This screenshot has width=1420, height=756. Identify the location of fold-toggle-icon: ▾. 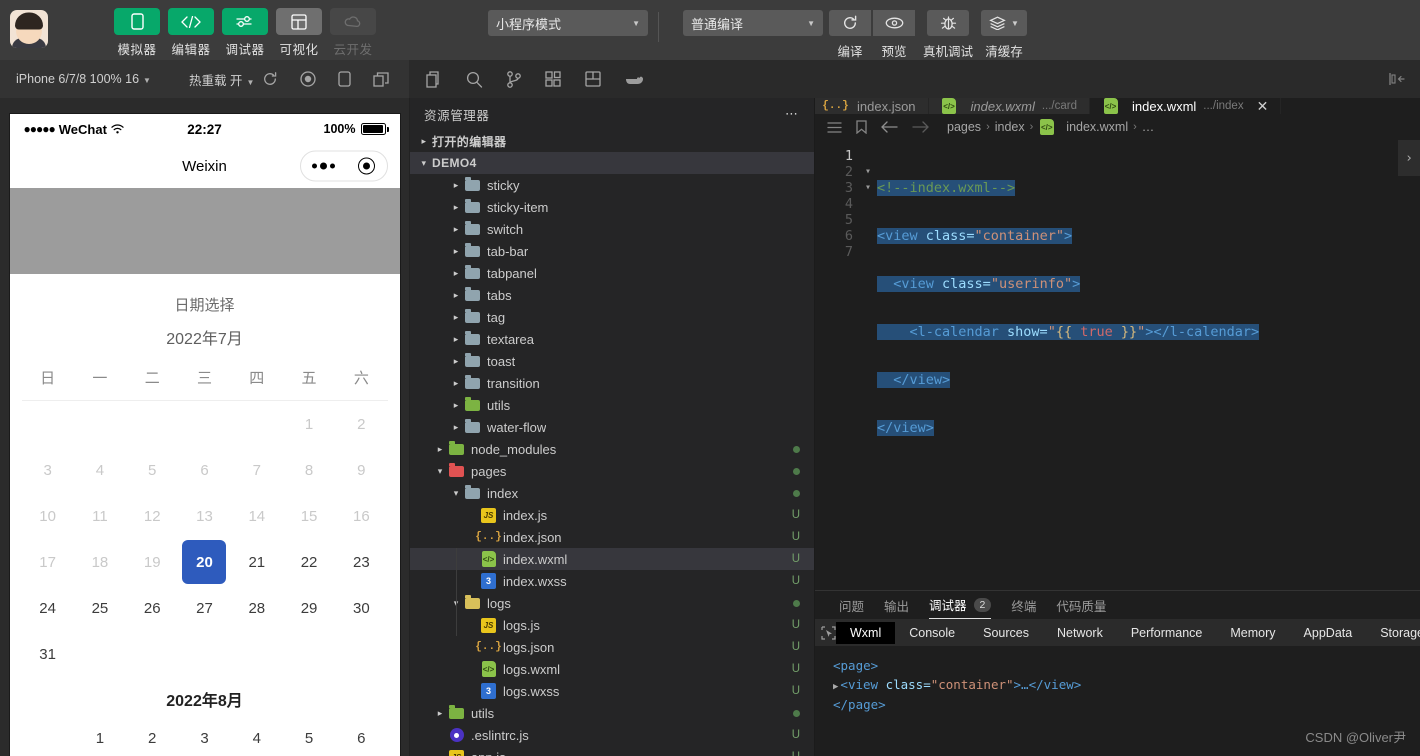
(868, 172).